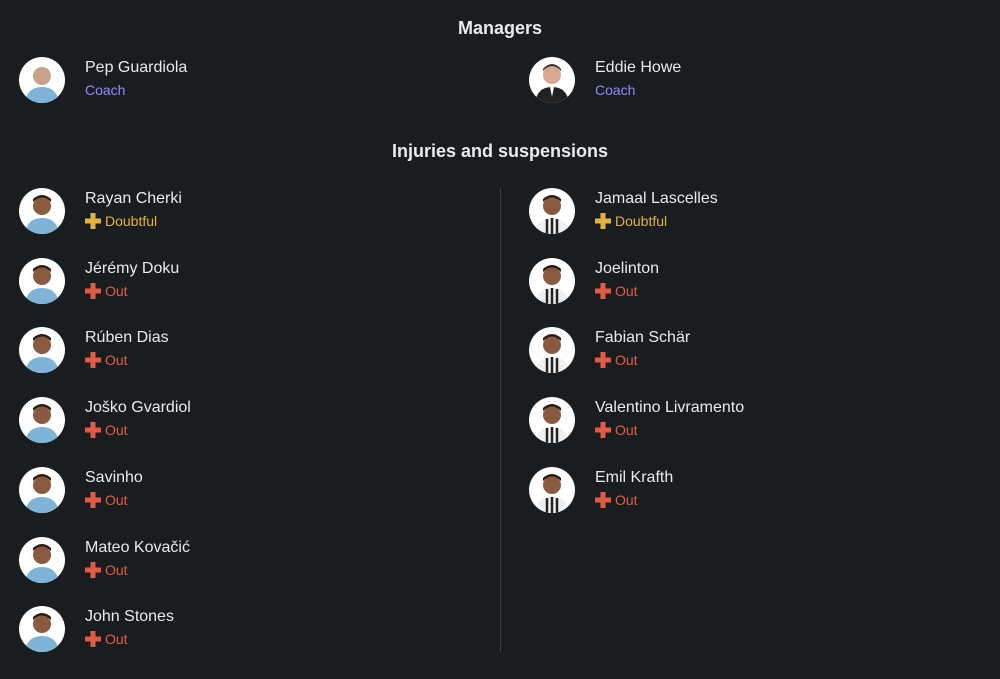  I want to click on injury-row: Joelinton Out, so click(729, 282).